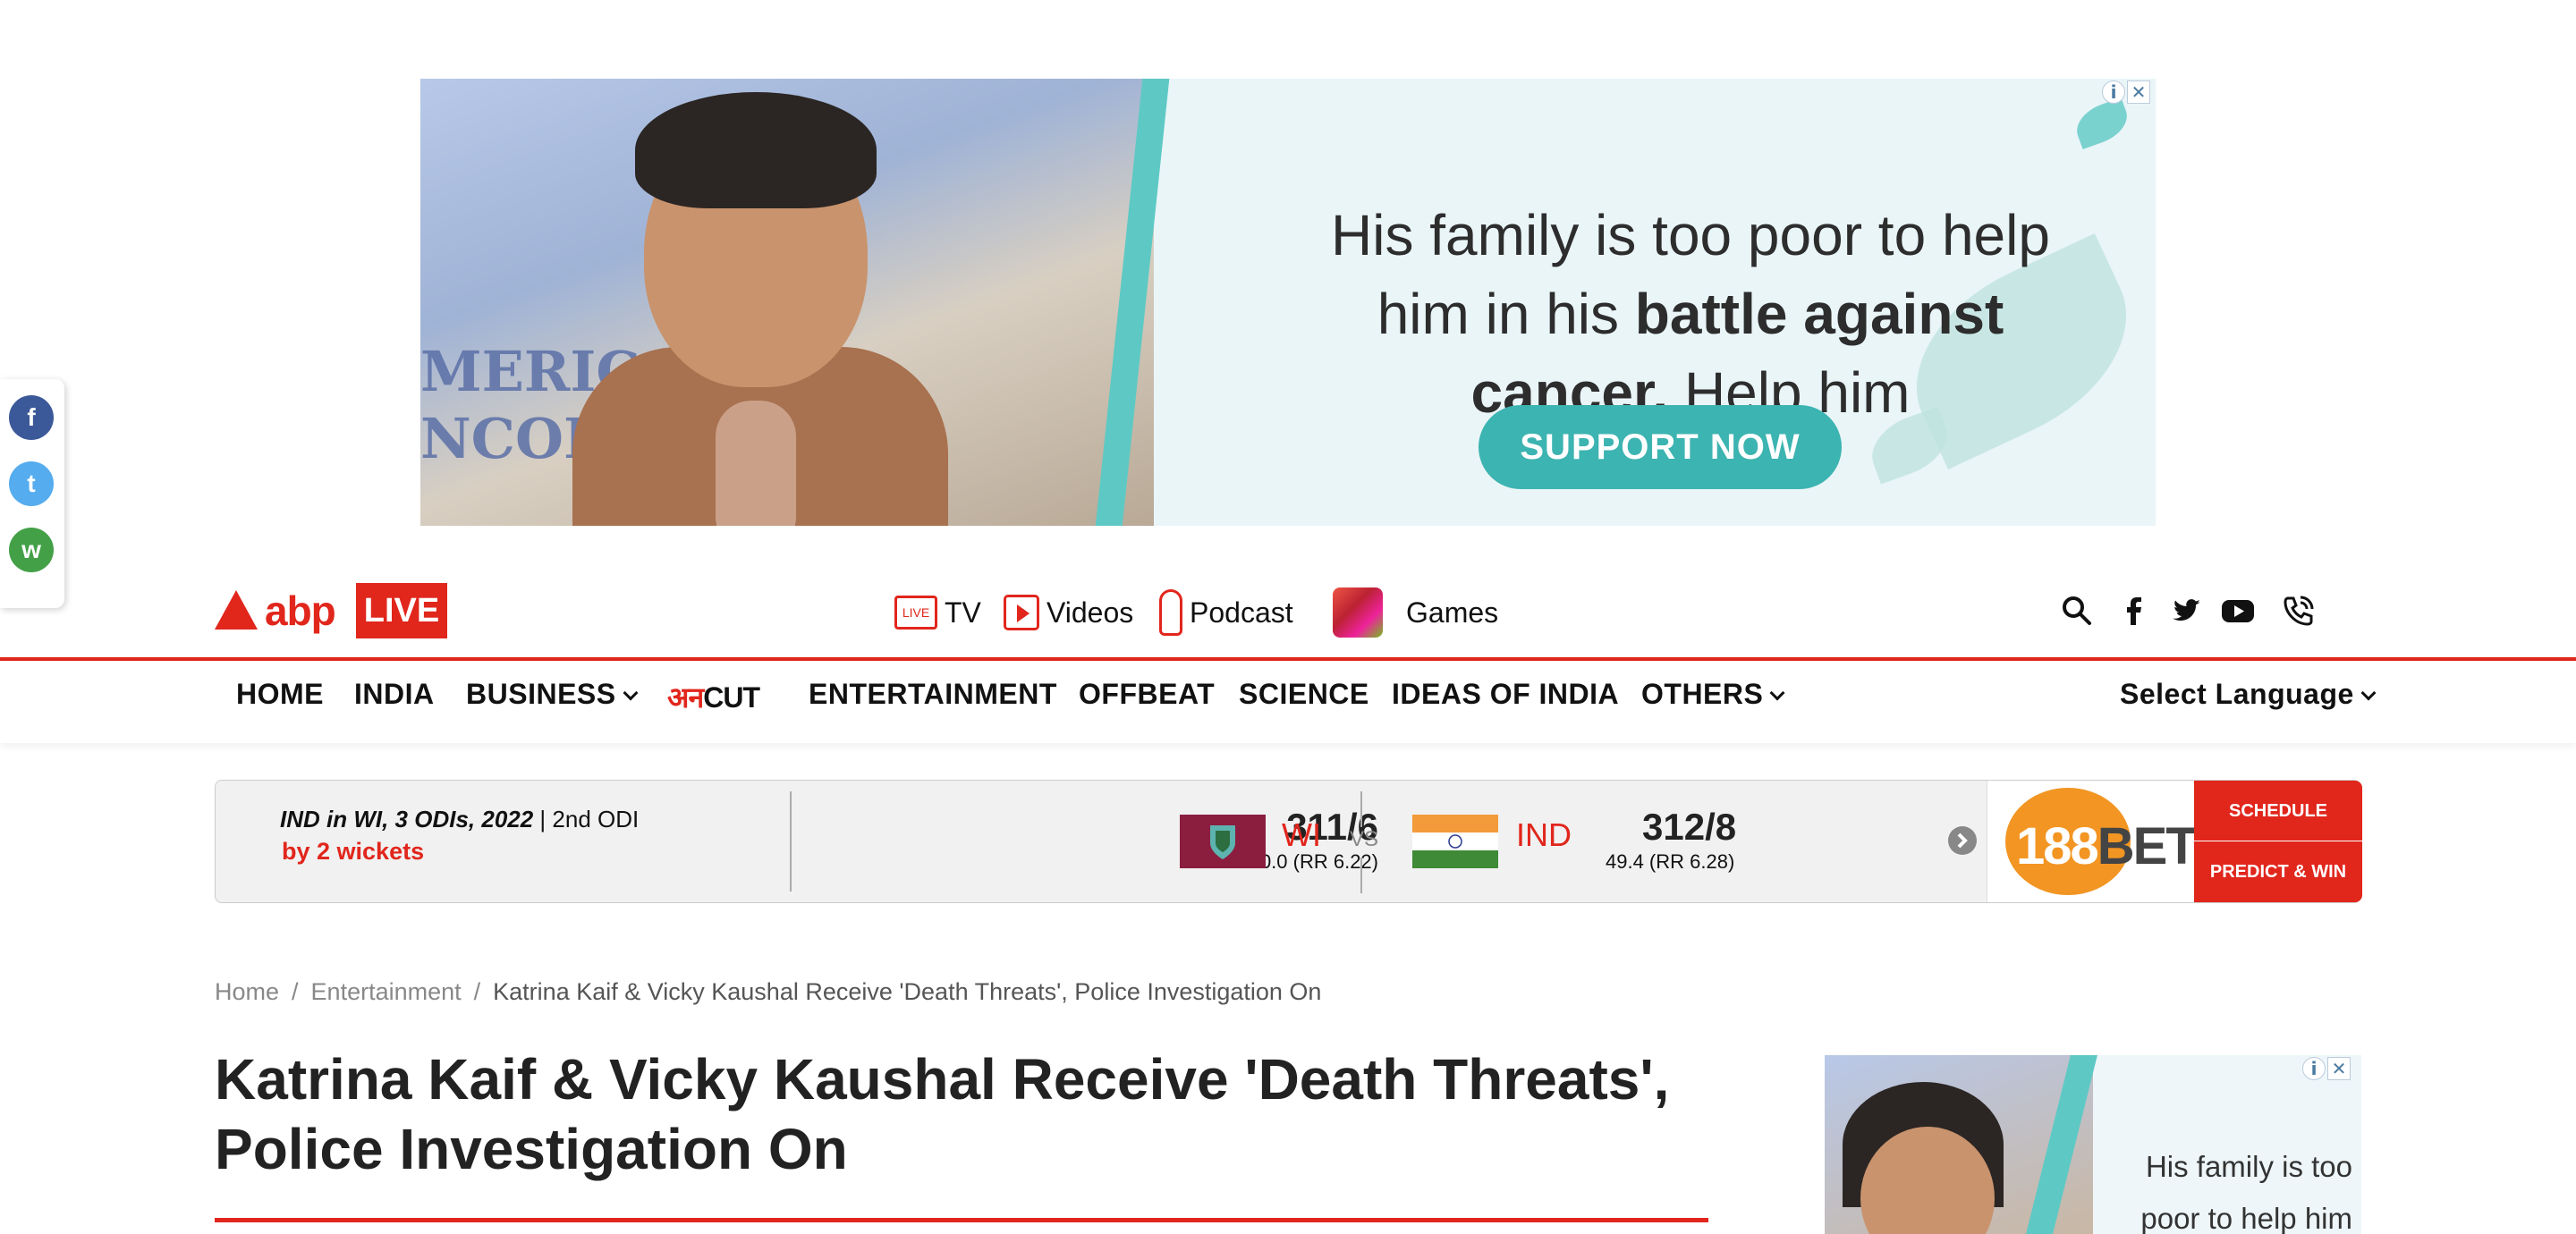  I want to click on live-tv-icon: LIVE, so click(915, 613).